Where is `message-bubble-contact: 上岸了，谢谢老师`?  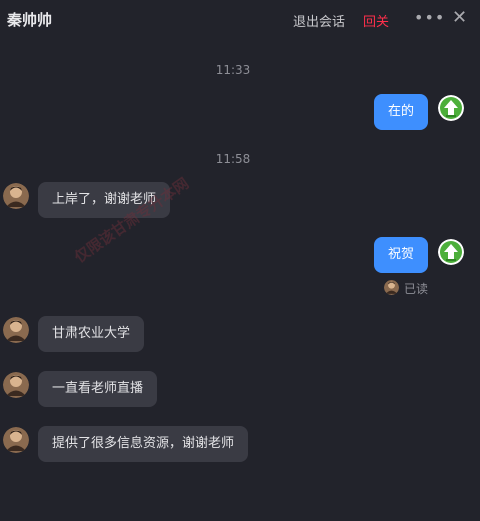 message-bubble-contact: 上岸了，谢谢老师 is located at coordinates (104, 200).